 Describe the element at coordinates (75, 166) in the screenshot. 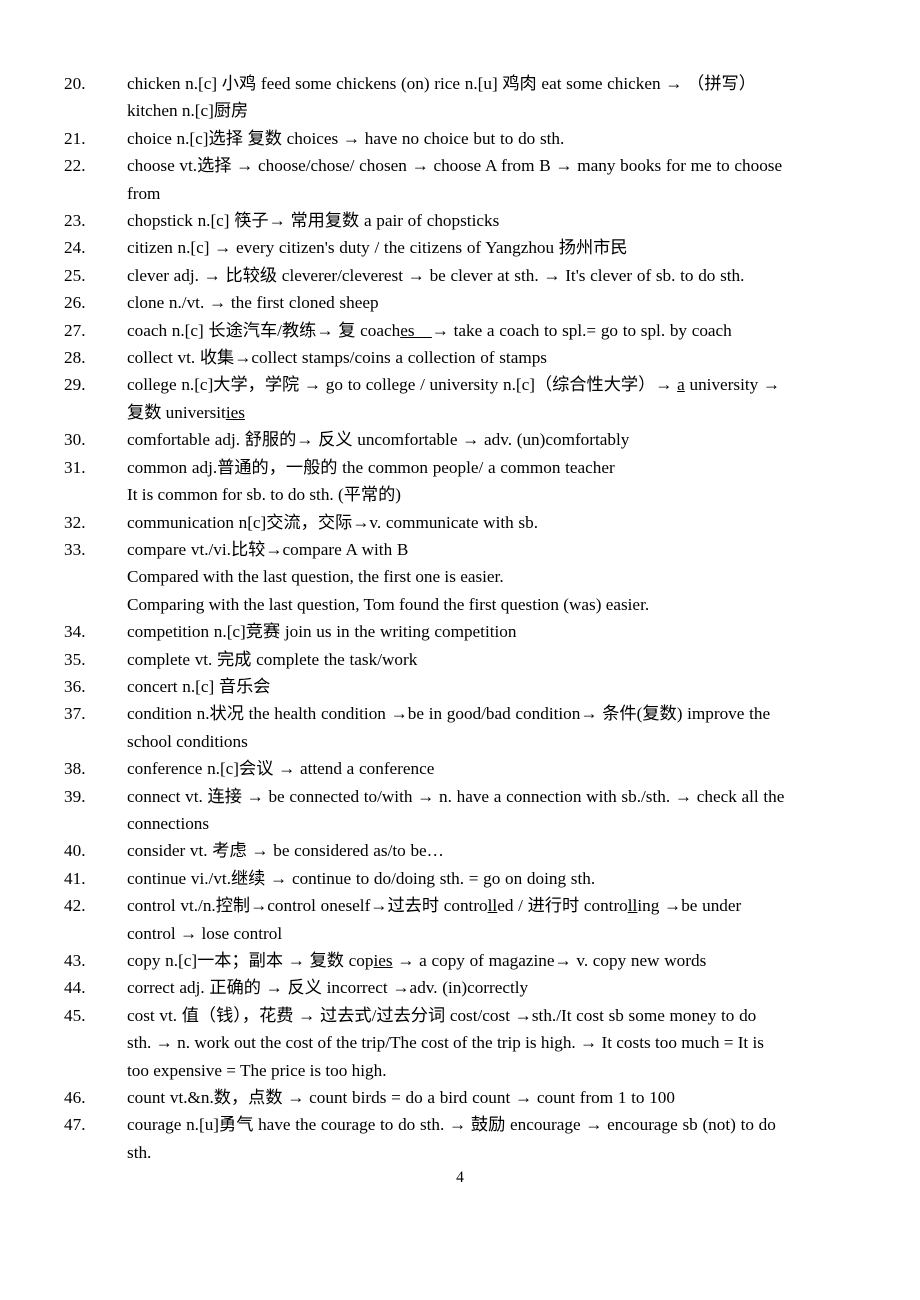

I see `entry-number: 22.` at that location.